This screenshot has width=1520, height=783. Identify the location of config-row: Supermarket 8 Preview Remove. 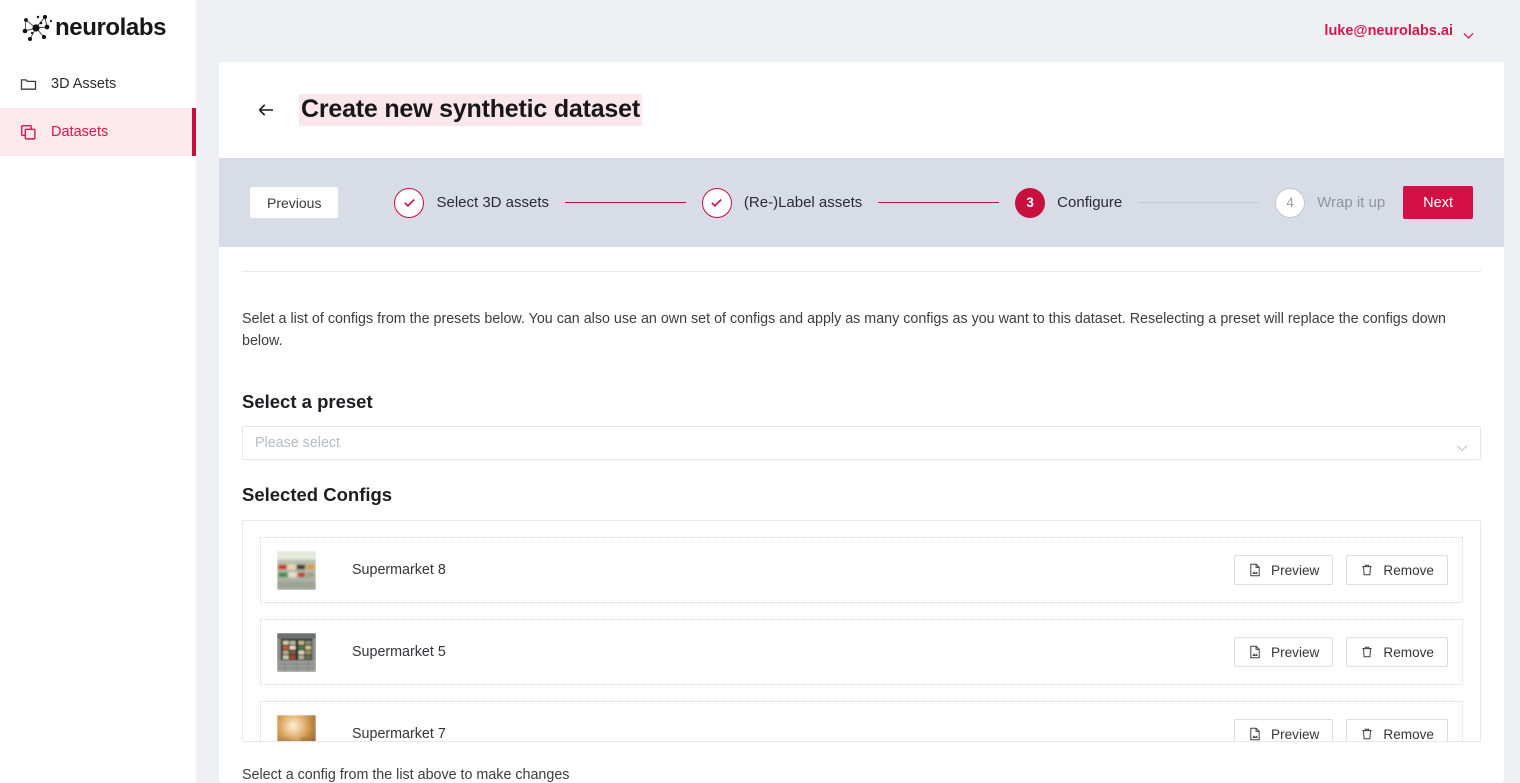
(861, 570).